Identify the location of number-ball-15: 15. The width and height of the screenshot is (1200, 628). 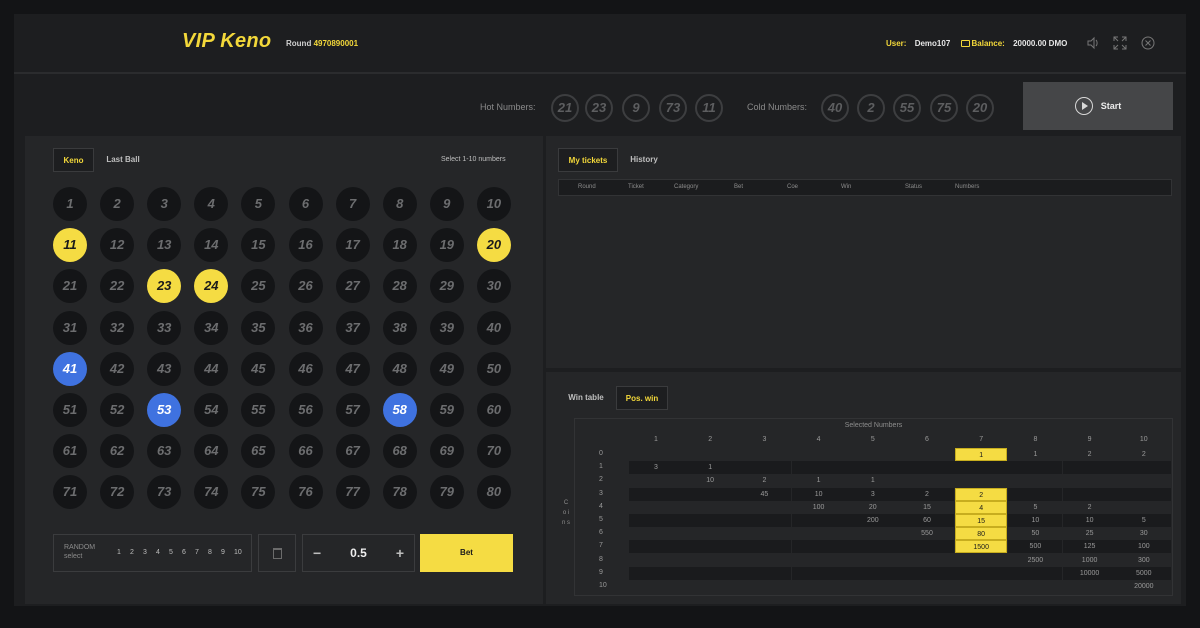
(258, 245).